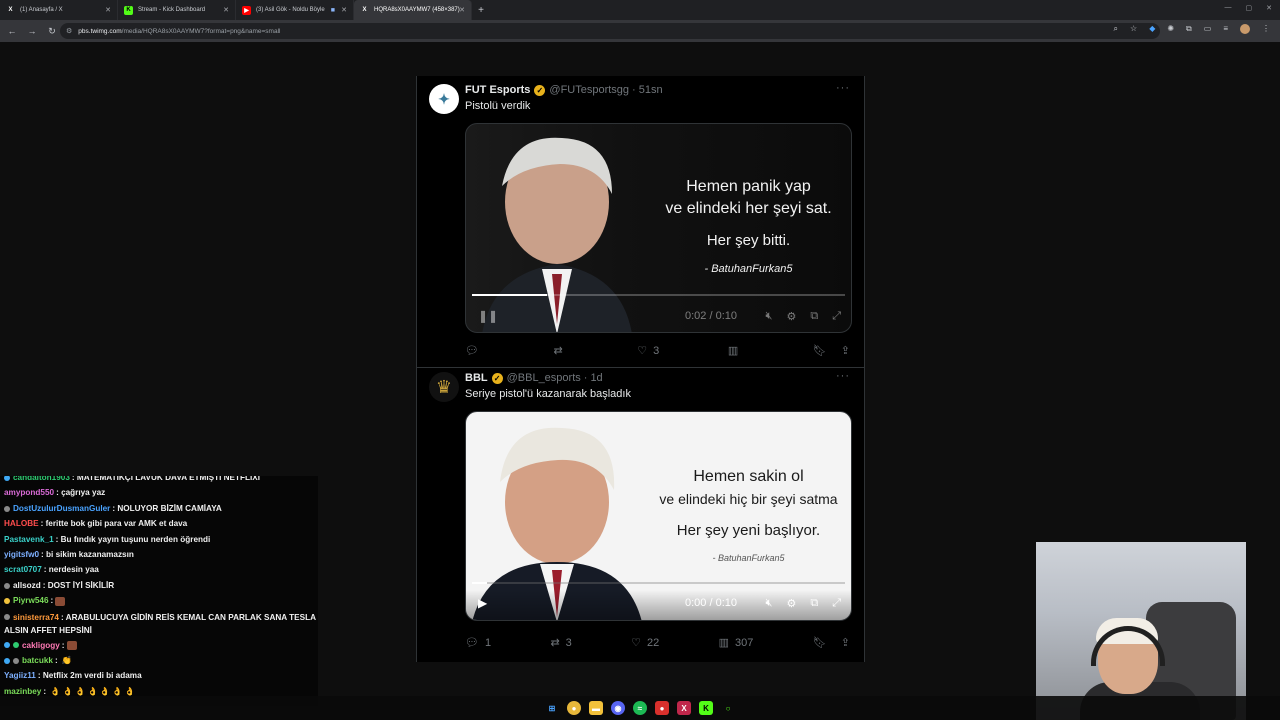 The height and width of the screenshot is (720, 1280). What do you see at coordinates (1133, 29) in the screenshot?
I see `bookmark-star-icon: ☆` at bounding box center [1133, 29].